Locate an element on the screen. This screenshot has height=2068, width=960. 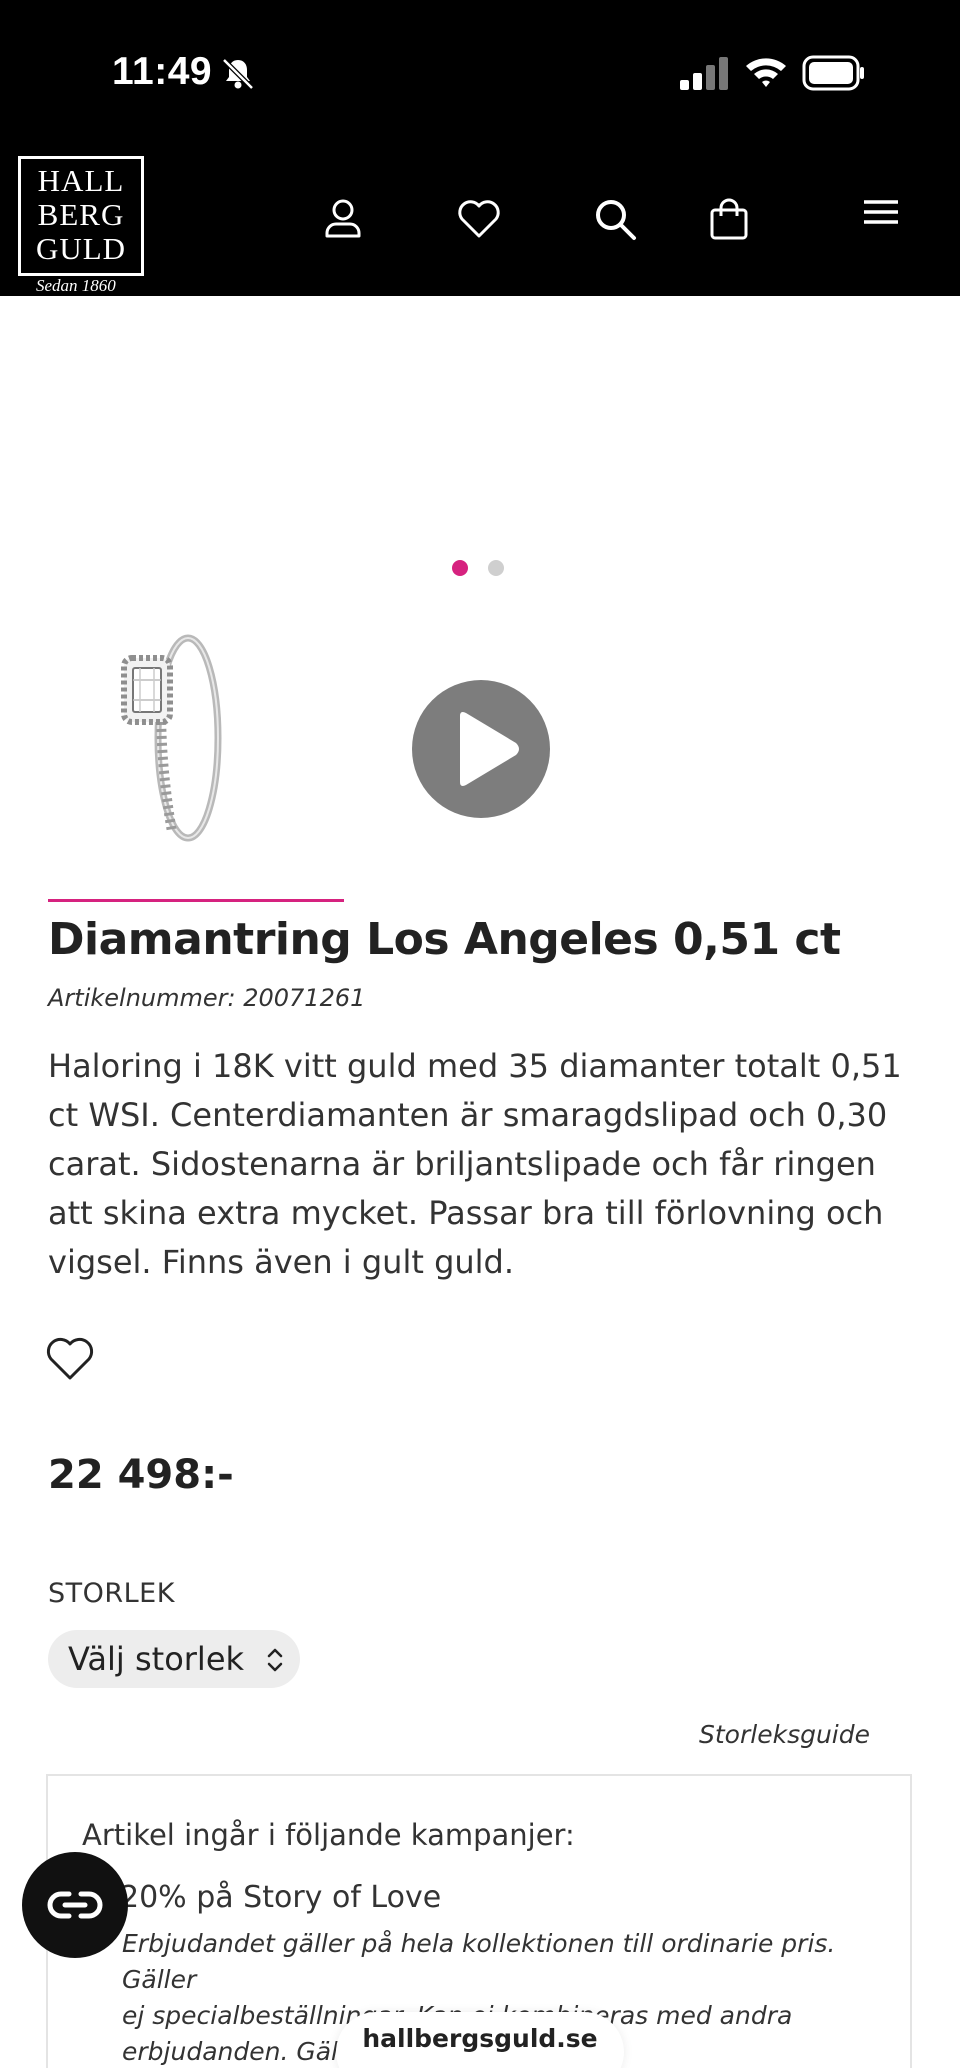
chat-button is located at coordinates (75, 1905).